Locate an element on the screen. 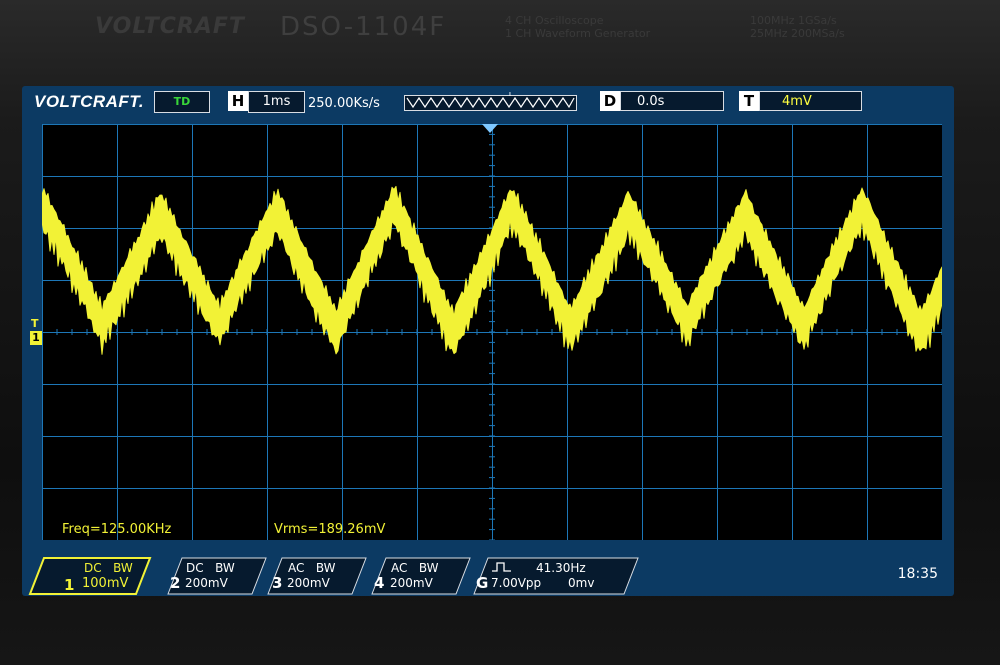 The width and height of the screenshot is (1000, 665). spec-line-1: 4 CH Oscilloscope is located at coordinates (554, 20).